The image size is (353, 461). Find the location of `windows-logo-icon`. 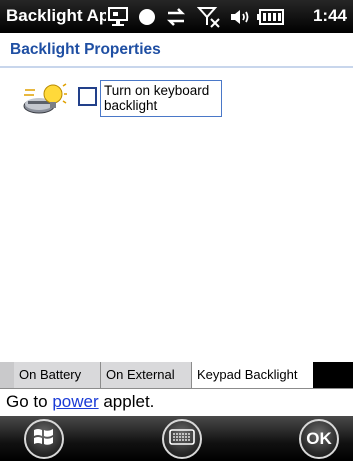

windows-logo-icon is located at coordinates (44, 439).